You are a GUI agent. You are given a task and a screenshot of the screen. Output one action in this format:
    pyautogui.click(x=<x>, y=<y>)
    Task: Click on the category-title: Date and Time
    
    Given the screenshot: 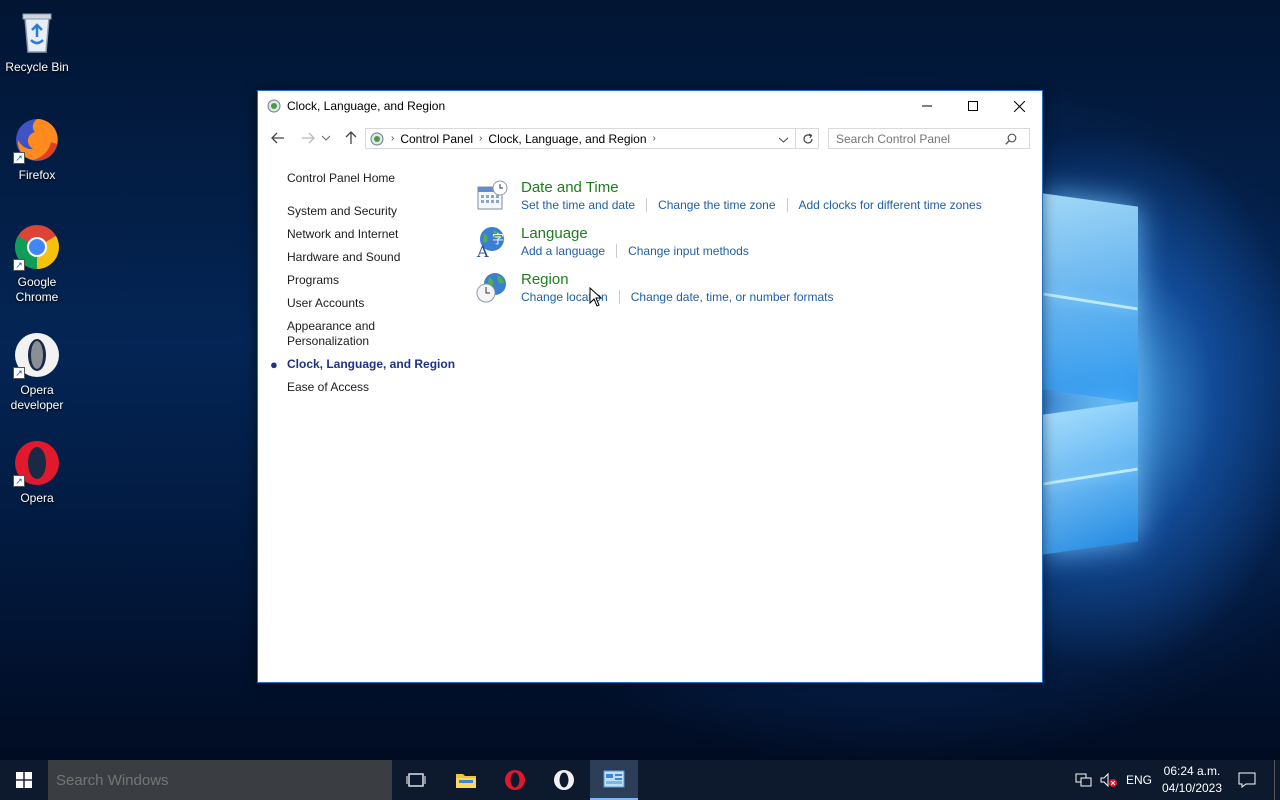 What is the action you would take?
    pyautogui.click(x=751, y=188)
    